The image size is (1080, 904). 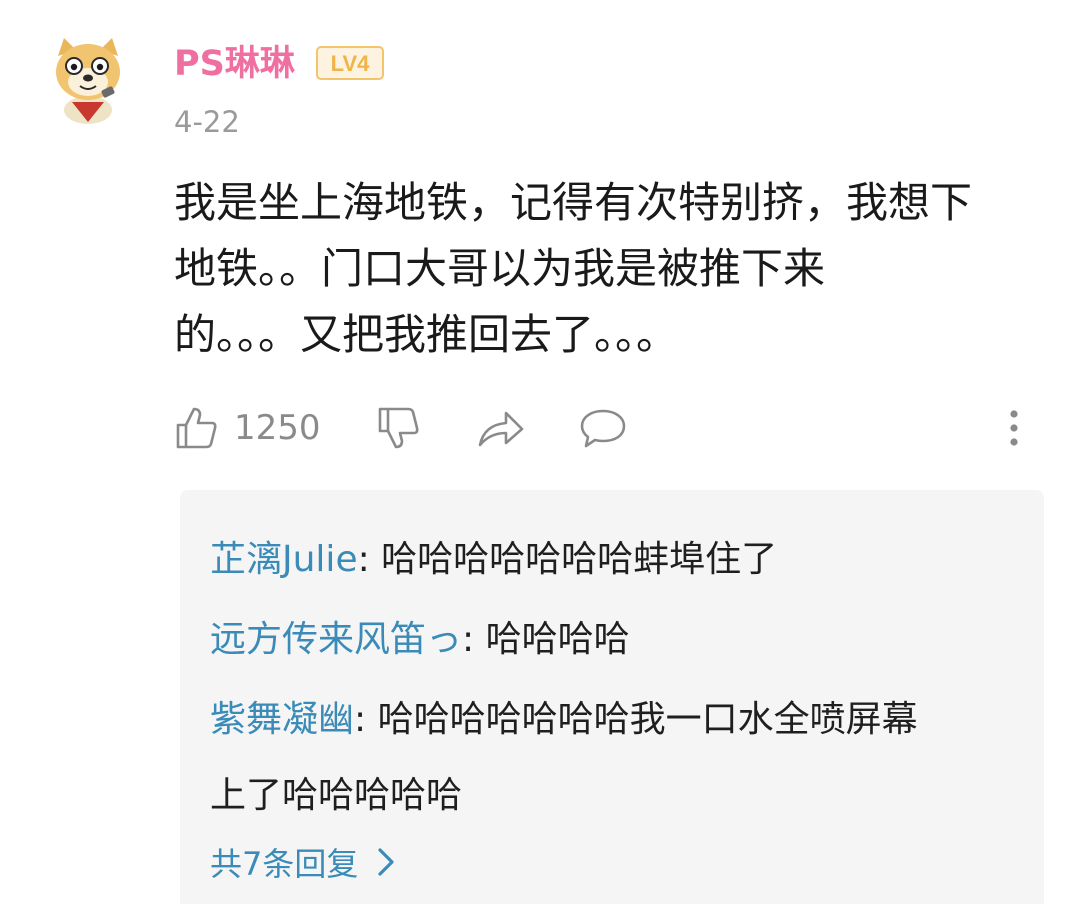 I want to click on share-button, so click(x=501, y=428).